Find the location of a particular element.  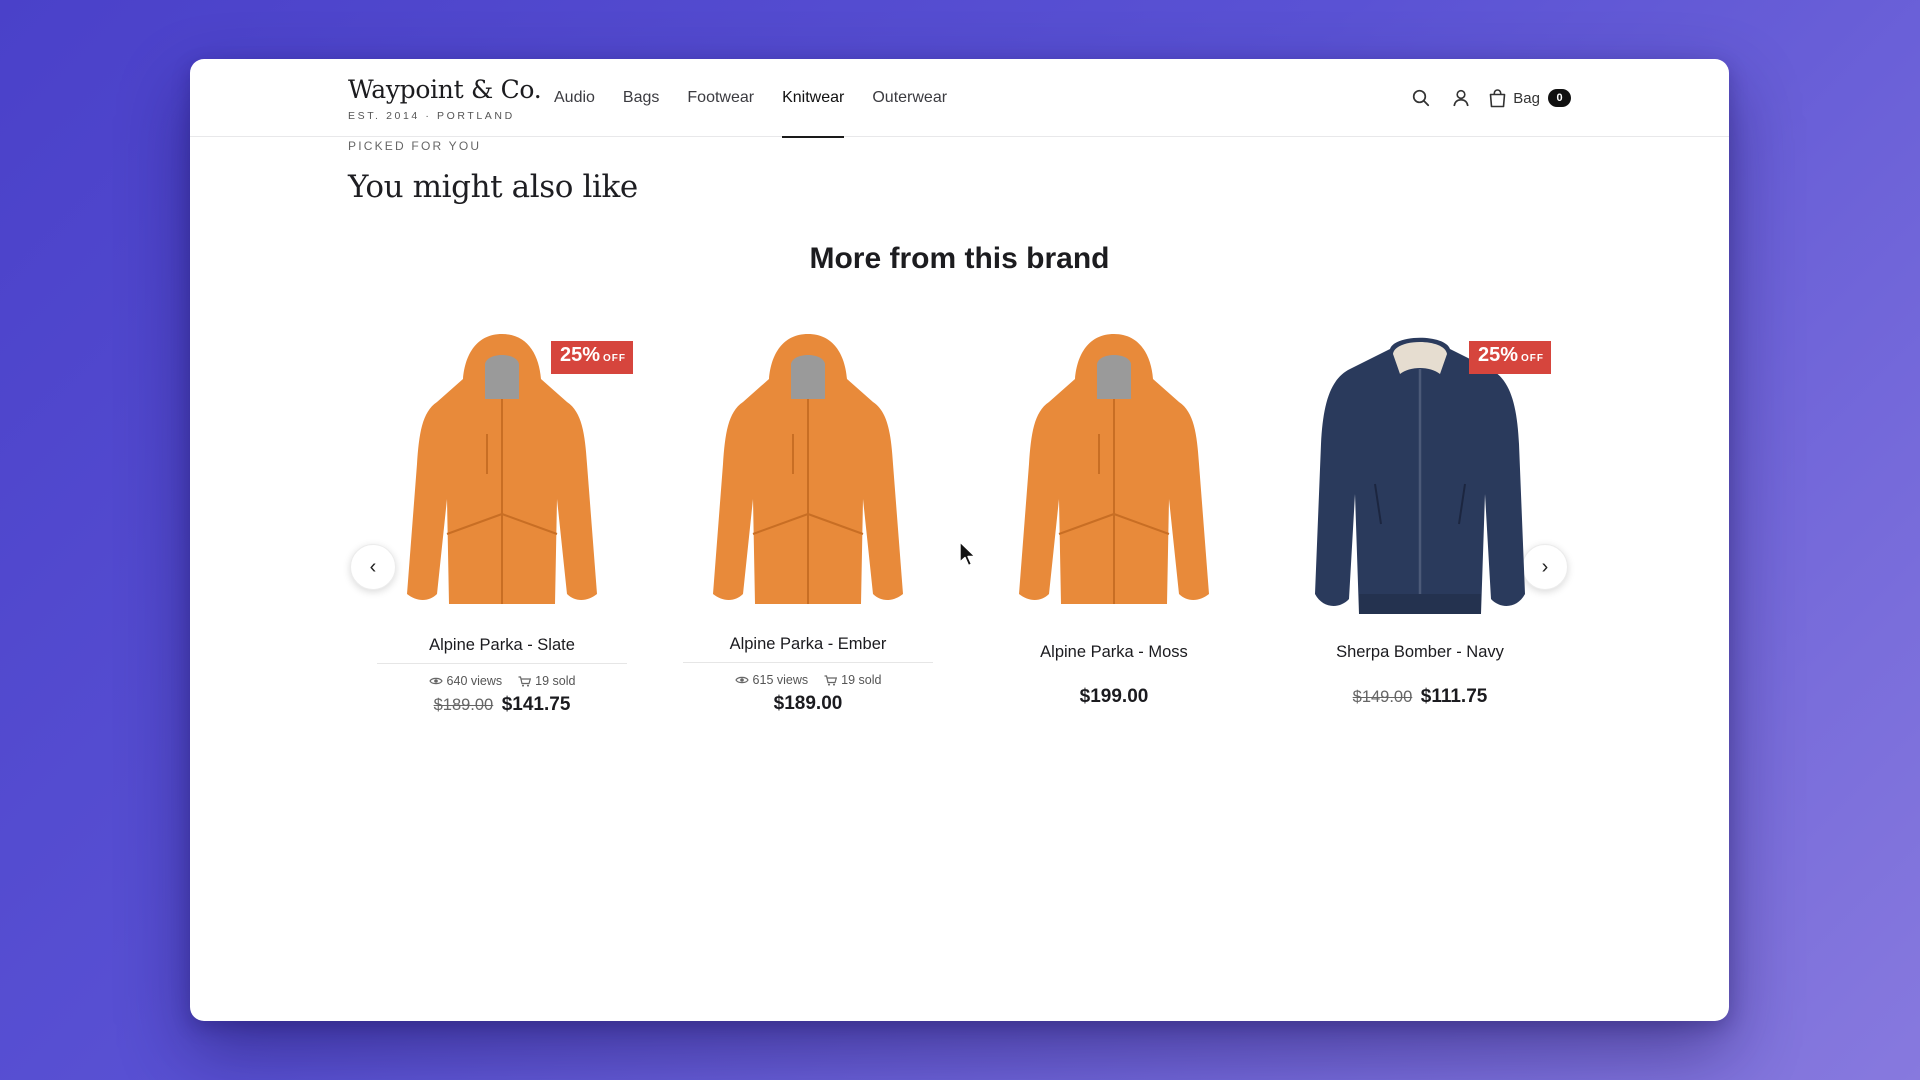

original-price: $149.00 is located at coordinates (1382, 697).